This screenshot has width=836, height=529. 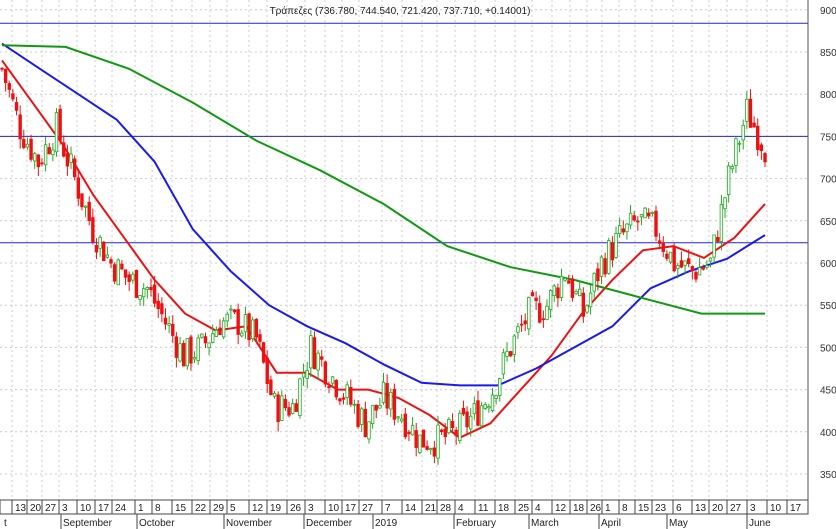 What do you see at coordinates (51, 508) in the screenshot?
I see `week-label: 27` at bounding box center [51, 508].